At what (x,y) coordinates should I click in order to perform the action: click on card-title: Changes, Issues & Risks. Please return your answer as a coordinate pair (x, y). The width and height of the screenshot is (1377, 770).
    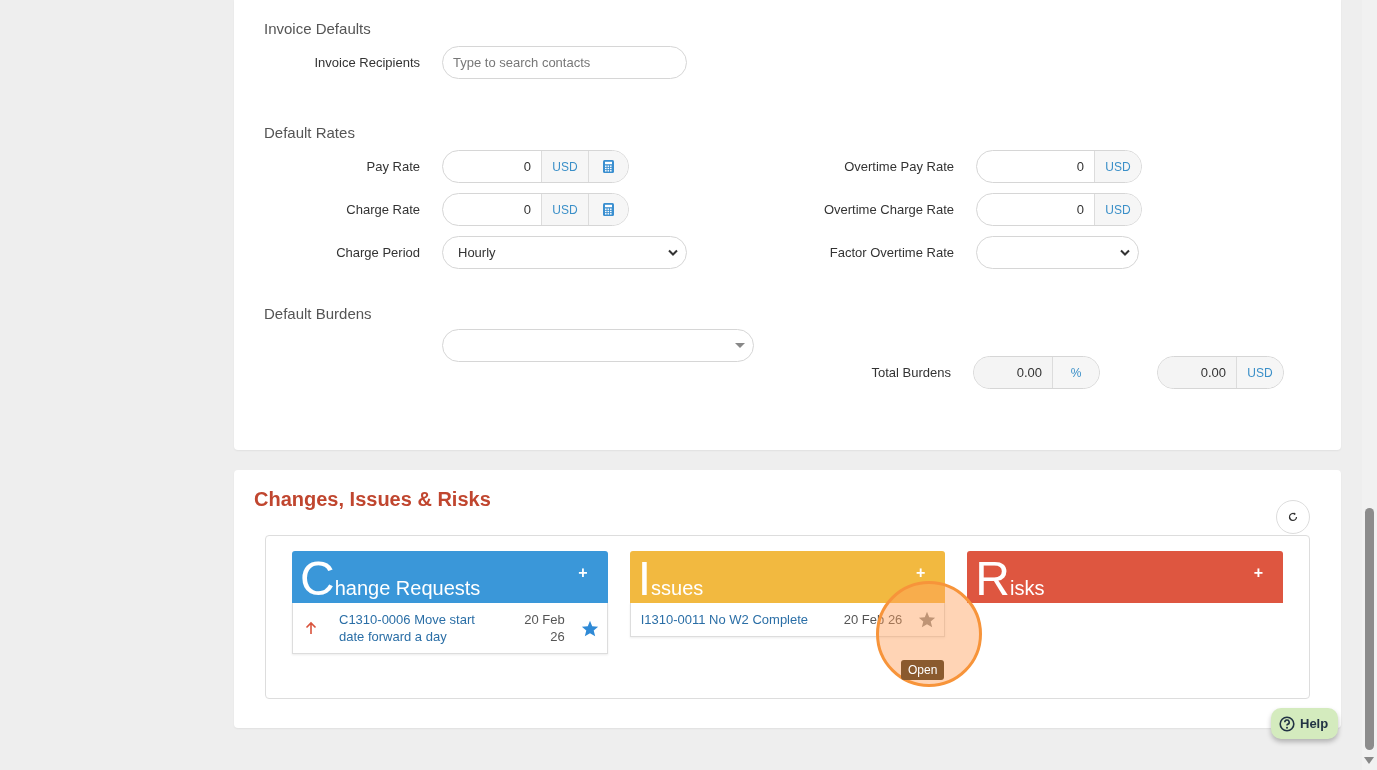
    Looking at the image, I should click on (373, 499).